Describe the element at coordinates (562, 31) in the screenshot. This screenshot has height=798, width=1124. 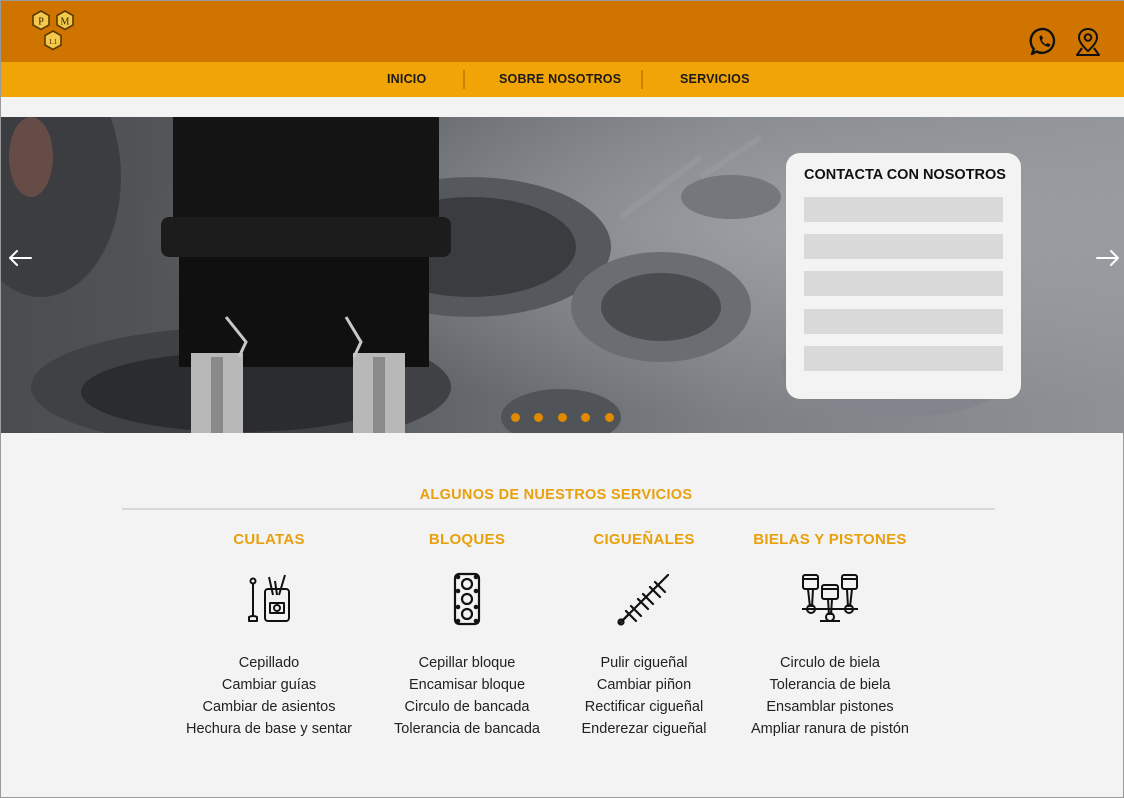
I see `top-header-bar: P M 1.1` at that location.